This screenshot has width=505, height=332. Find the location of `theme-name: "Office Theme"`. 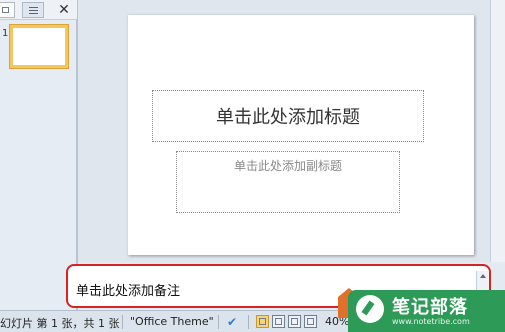

theme-name: "Office Theme" is located at coordinates (172, 321).